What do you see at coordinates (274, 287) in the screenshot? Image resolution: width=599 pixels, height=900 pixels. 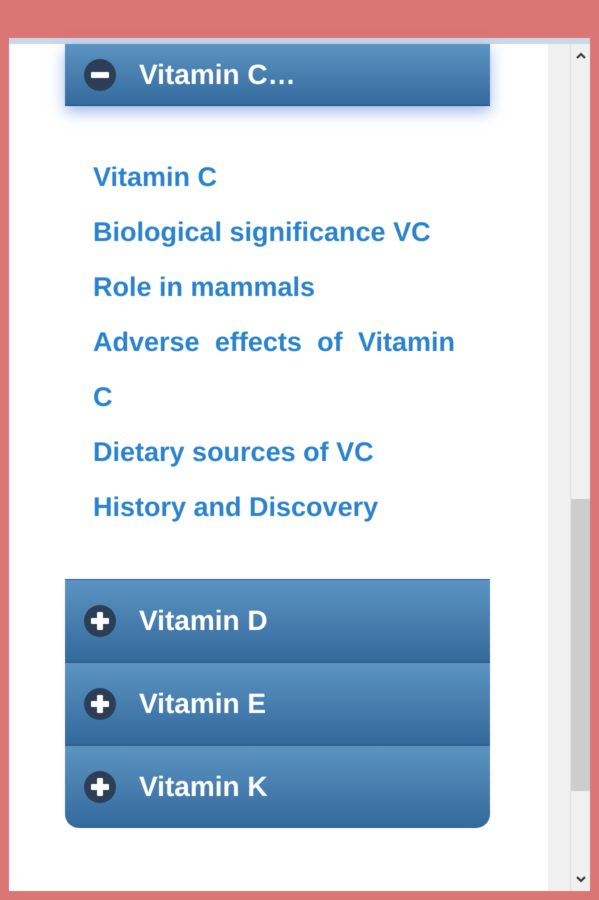 I see `section-link: Role in mammals` at bounding box center [274, 287].